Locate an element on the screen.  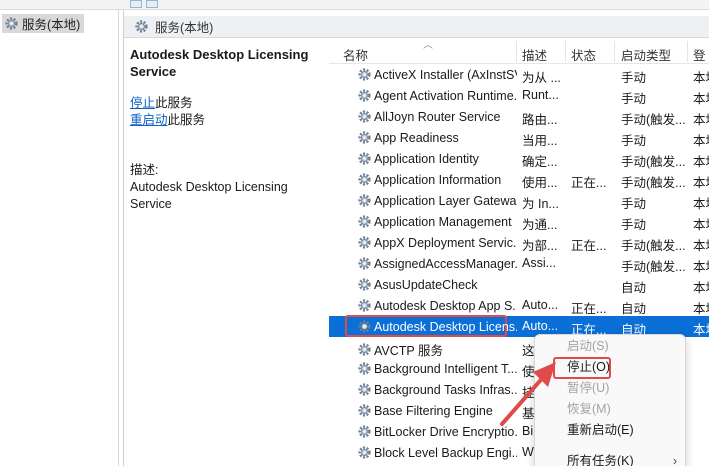
service-name-text: Base Filtering Engine is located at coordinates (433, 410).